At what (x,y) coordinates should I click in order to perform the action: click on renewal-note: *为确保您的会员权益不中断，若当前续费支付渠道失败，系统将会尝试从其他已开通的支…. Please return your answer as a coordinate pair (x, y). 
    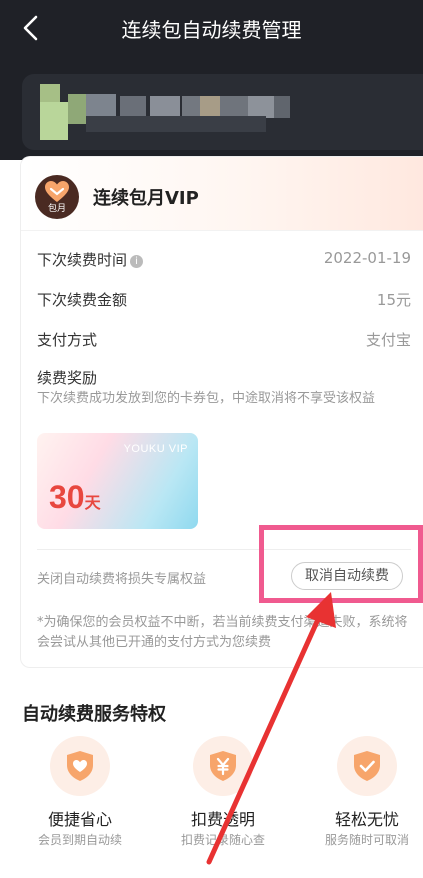
    Looking at the image, I should click on (222, 632).